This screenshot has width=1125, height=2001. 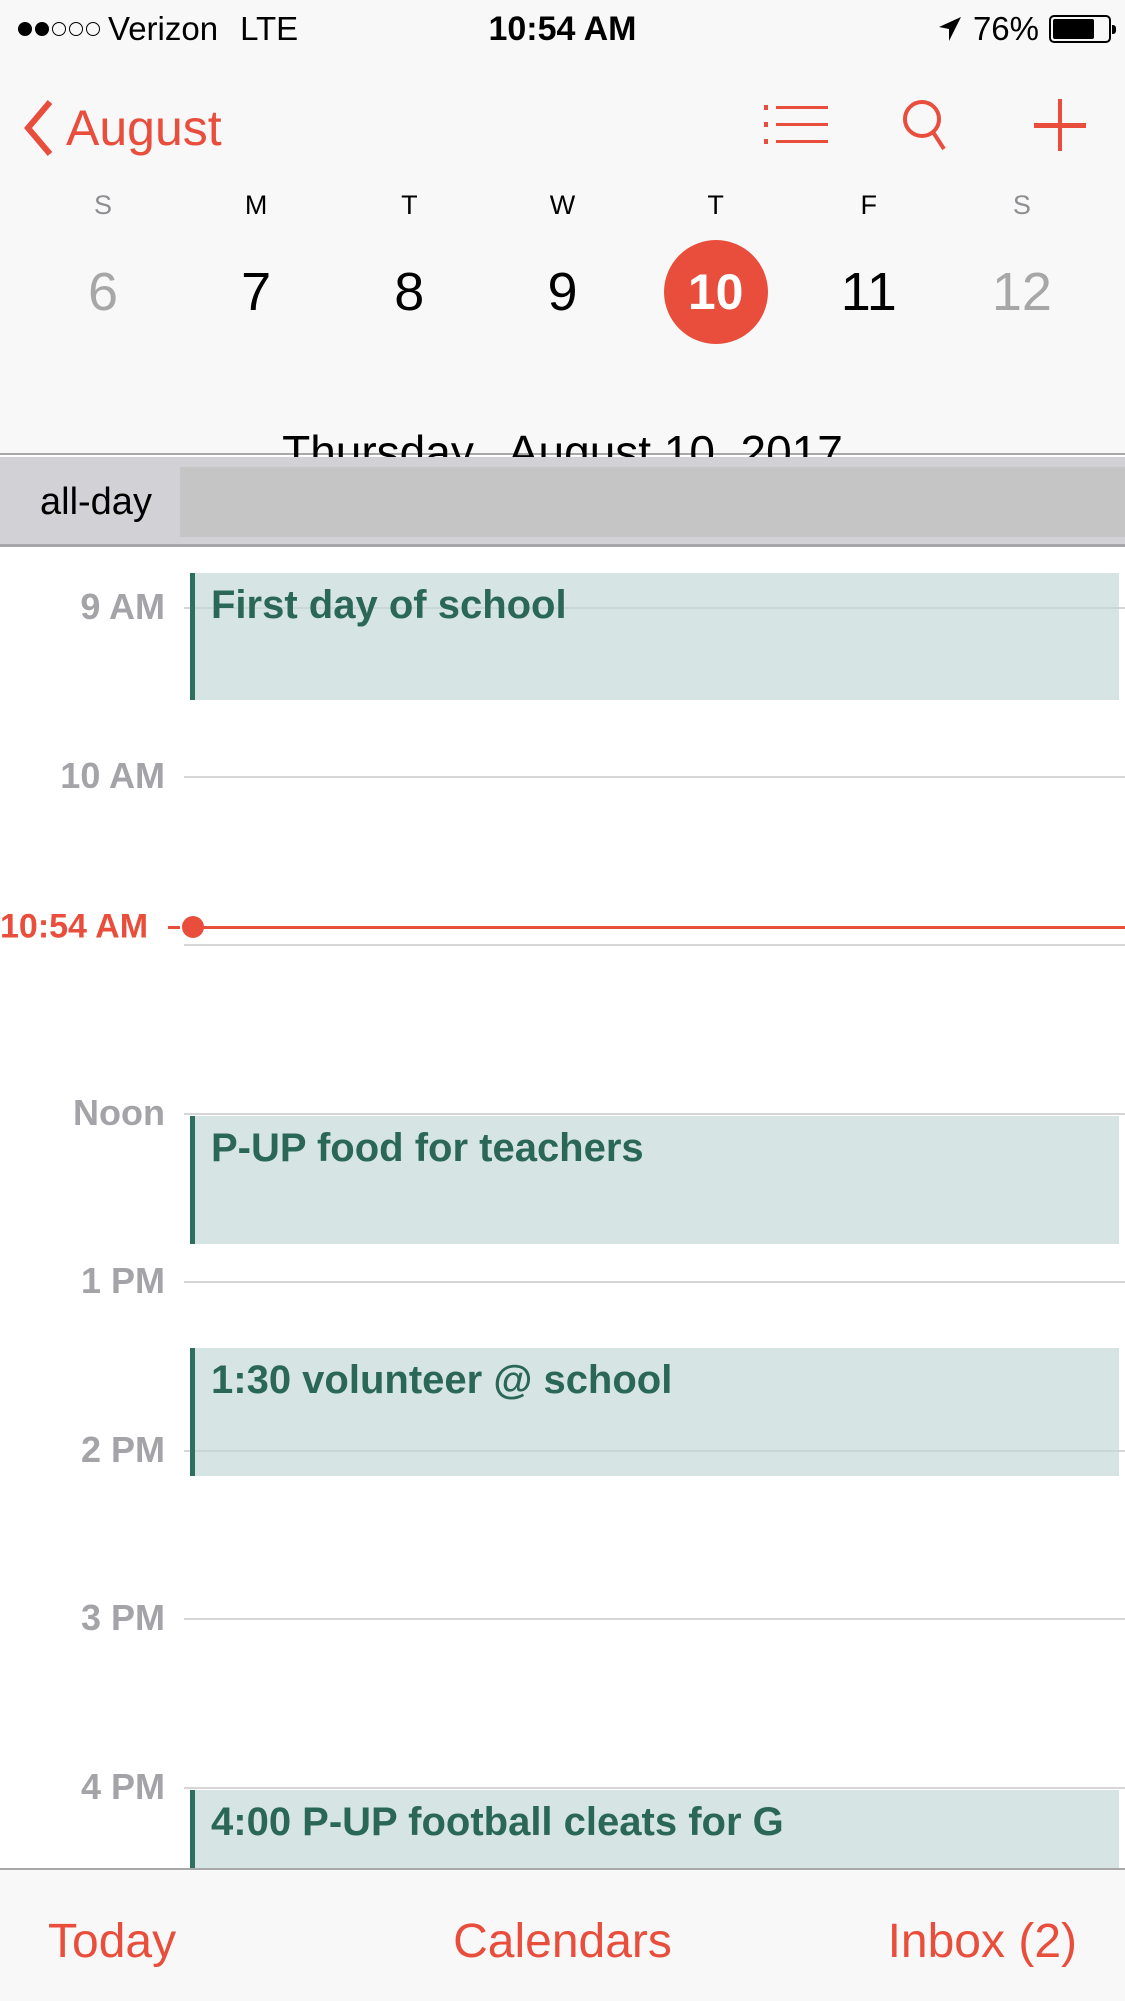 What do you see at coordinates (982, 1941) in the screenshot?
I see `inbox-button: Inbox (2)` at bounding box center [982, 1941].